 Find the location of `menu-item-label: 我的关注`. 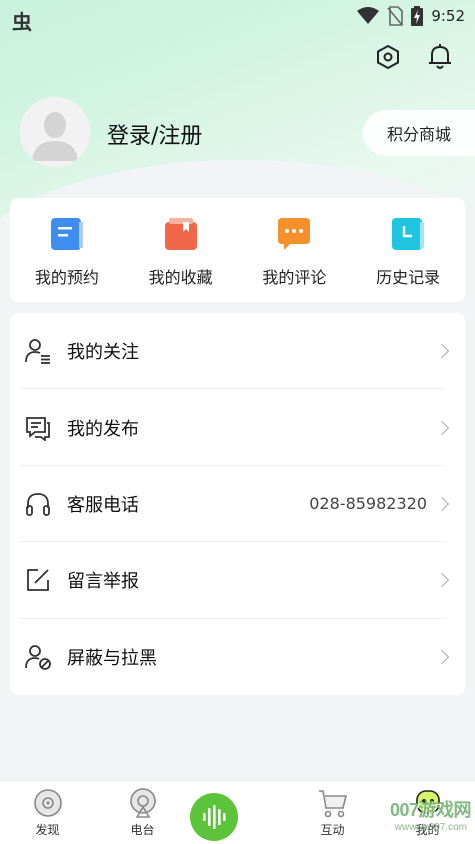

menu-item-label: 我的关注 is located at coordinates (103, 353).